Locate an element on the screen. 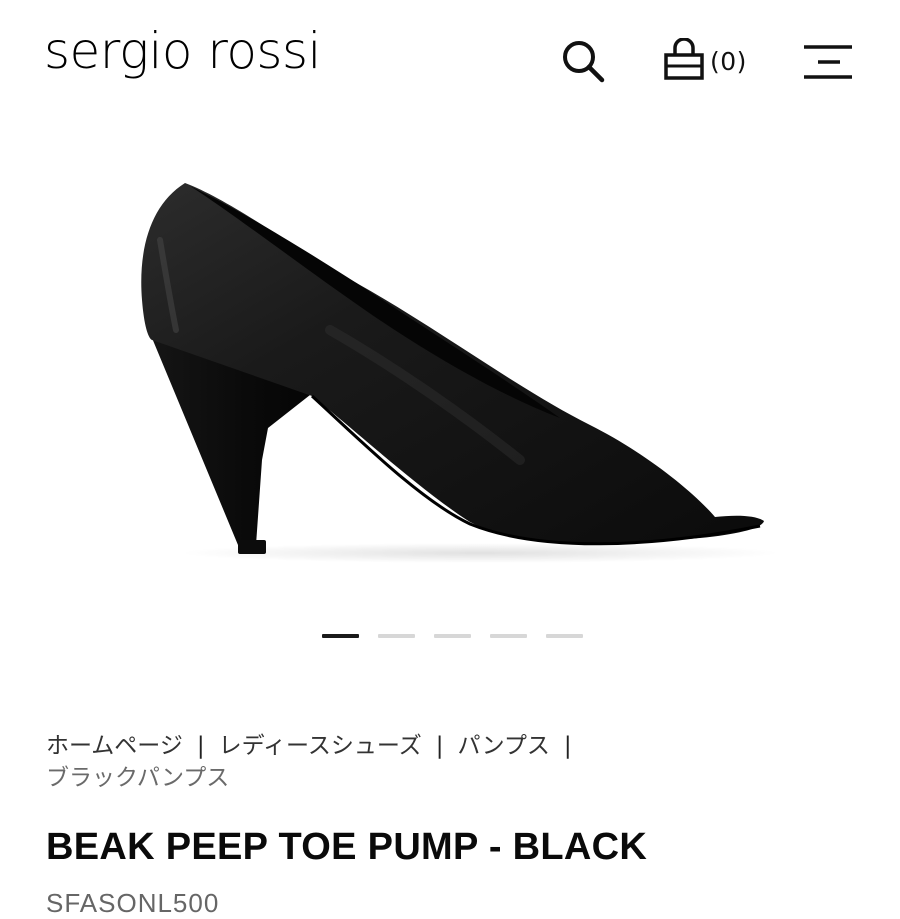 The height and width of the screenshot is (919, 900). brand-logo: sergio rossi is located at coordinates (182, 51).